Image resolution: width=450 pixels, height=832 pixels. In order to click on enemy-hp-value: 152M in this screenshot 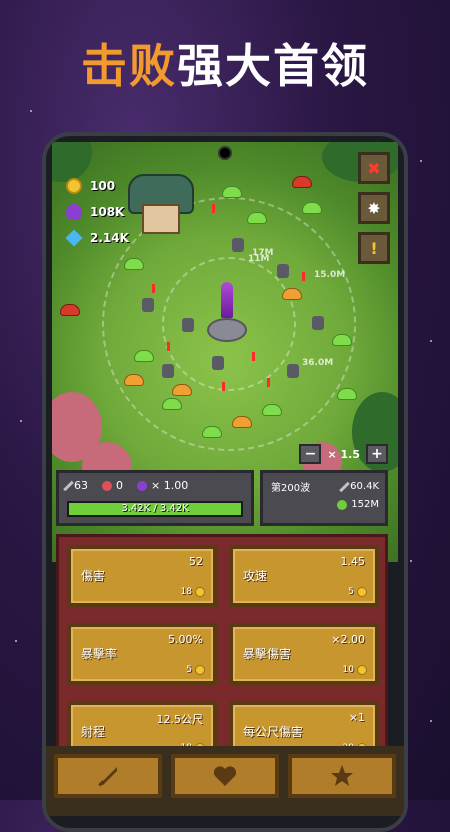, I will do `click(365, 504)`.